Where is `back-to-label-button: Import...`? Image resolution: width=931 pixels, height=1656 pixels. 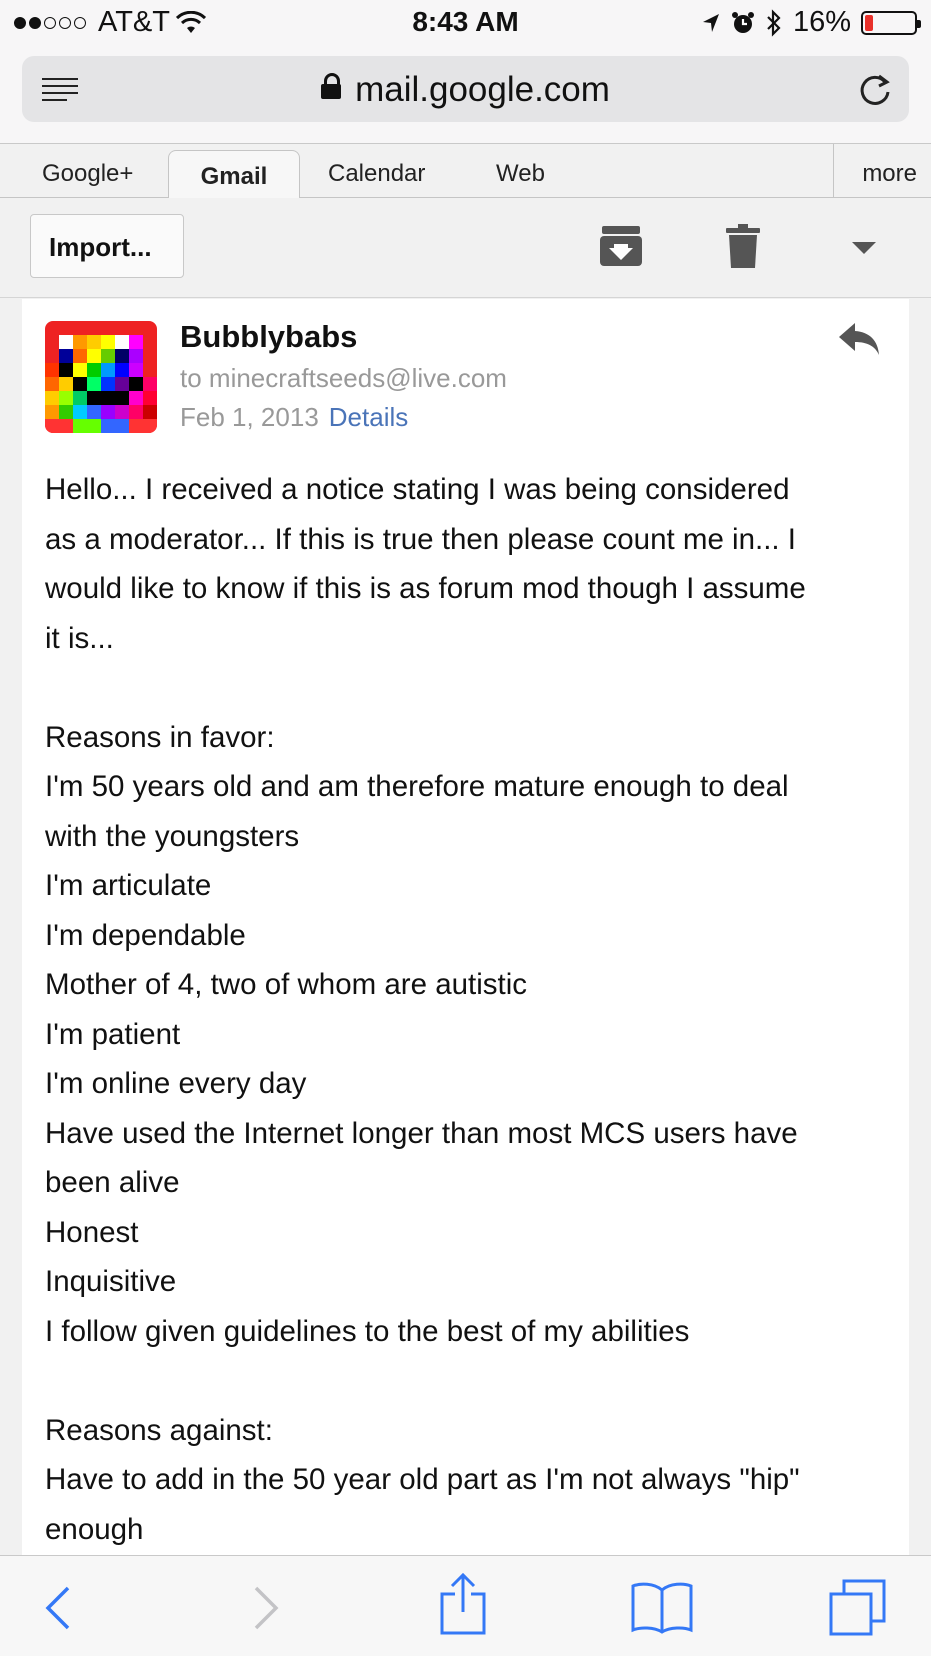 back-to-label-button: Import... is located at coordinates (107, 246).